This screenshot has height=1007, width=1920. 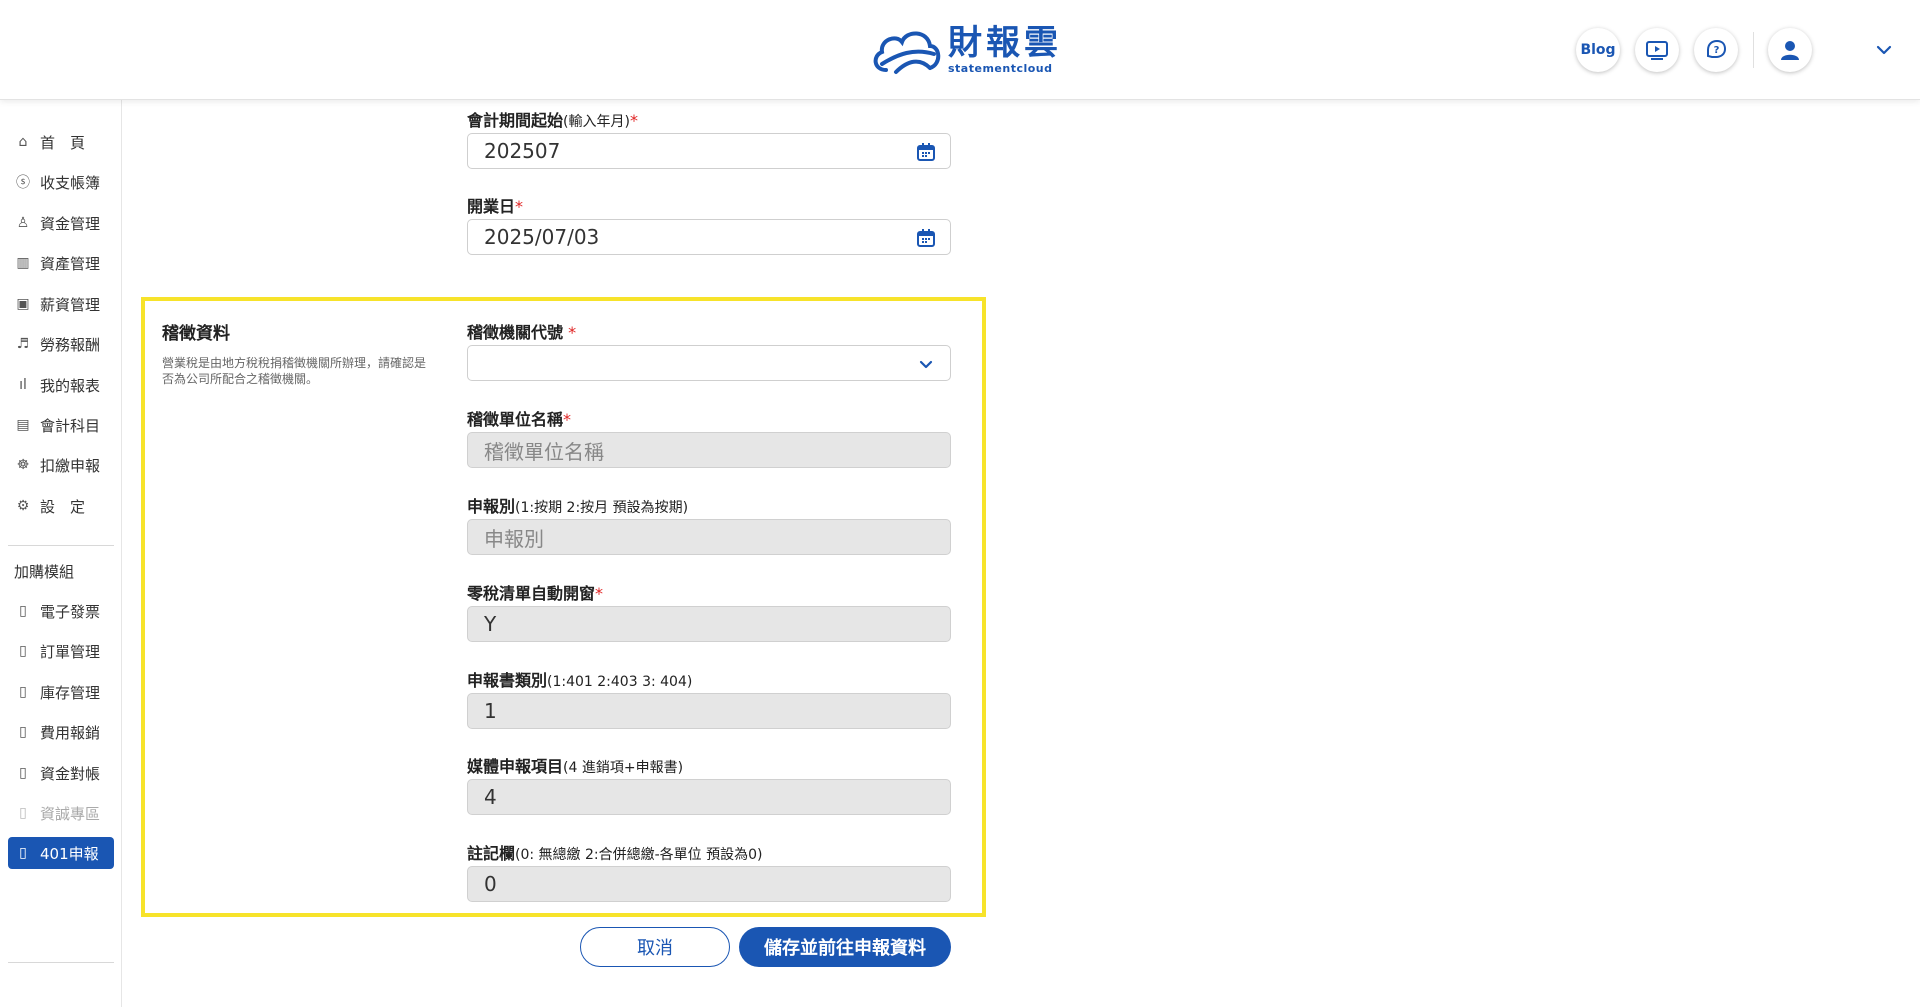 I want to click on save-and-continue-button: 儲存並前往申報資料, so click(x=845, y=947).